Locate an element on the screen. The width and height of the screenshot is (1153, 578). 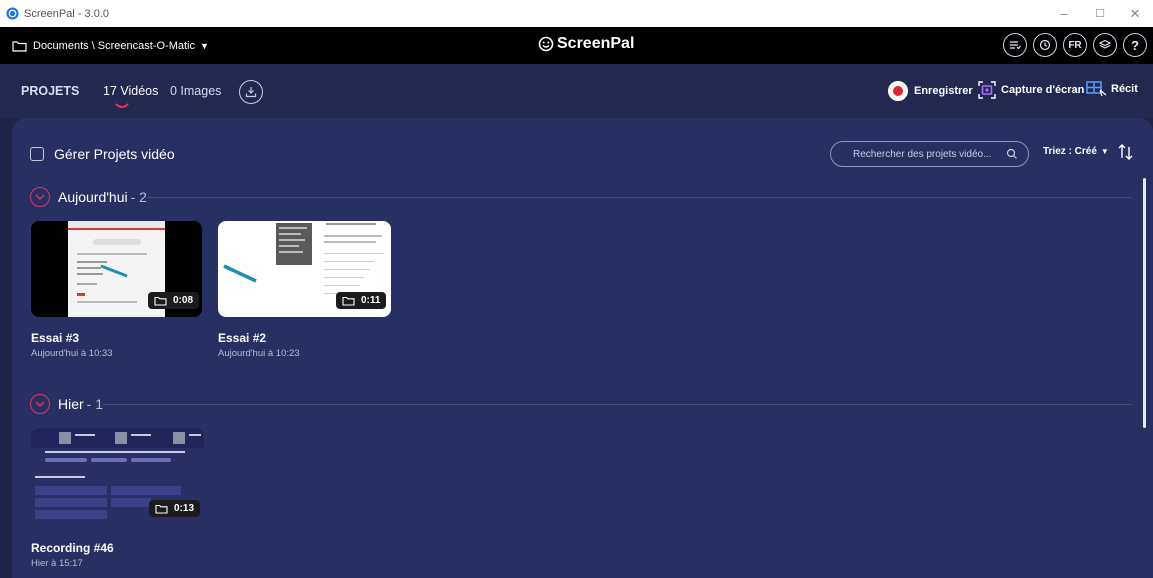
section-label: Aujourd'hui is located at coordinates (93, 197).